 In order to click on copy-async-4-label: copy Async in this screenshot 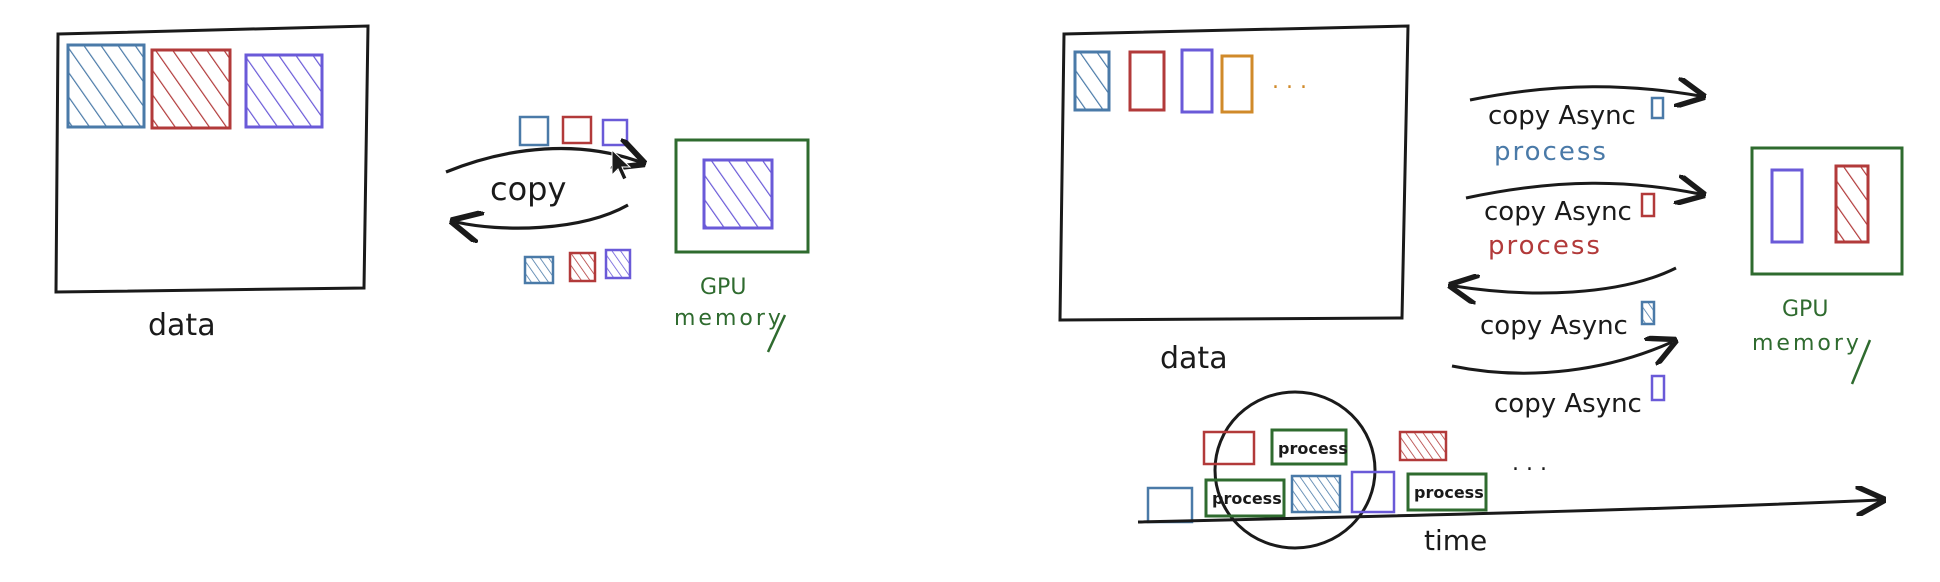, I will do `click(1568, 404)`.